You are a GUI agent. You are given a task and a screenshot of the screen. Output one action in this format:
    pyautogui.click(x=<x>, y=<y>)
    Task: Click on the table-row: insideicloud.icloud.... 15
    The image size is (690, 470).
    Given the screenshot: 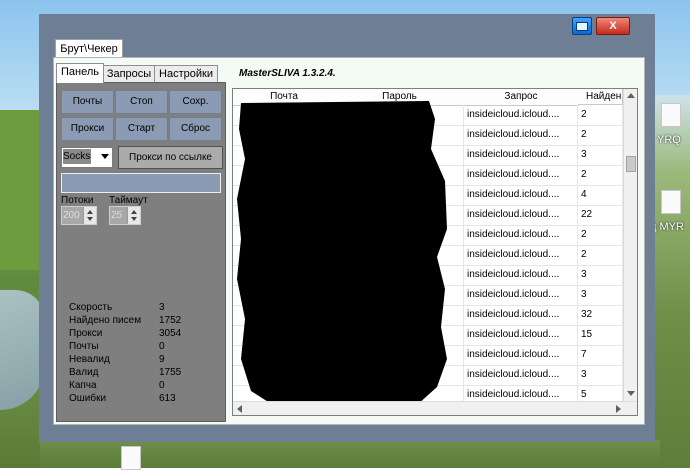 What is the action you would take?
    pyautogui.click(x=428, y=335)
    